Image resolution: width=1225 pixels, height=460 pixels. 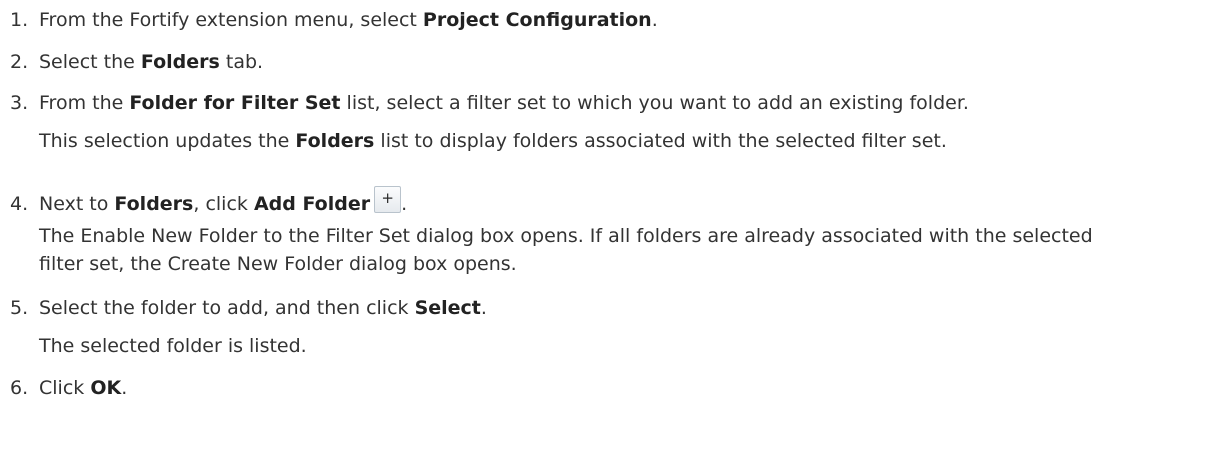 What do you see at coordinates (241, 62) in the screenshot?
I see `step-text: tab.` at bounding box center [241, 62].